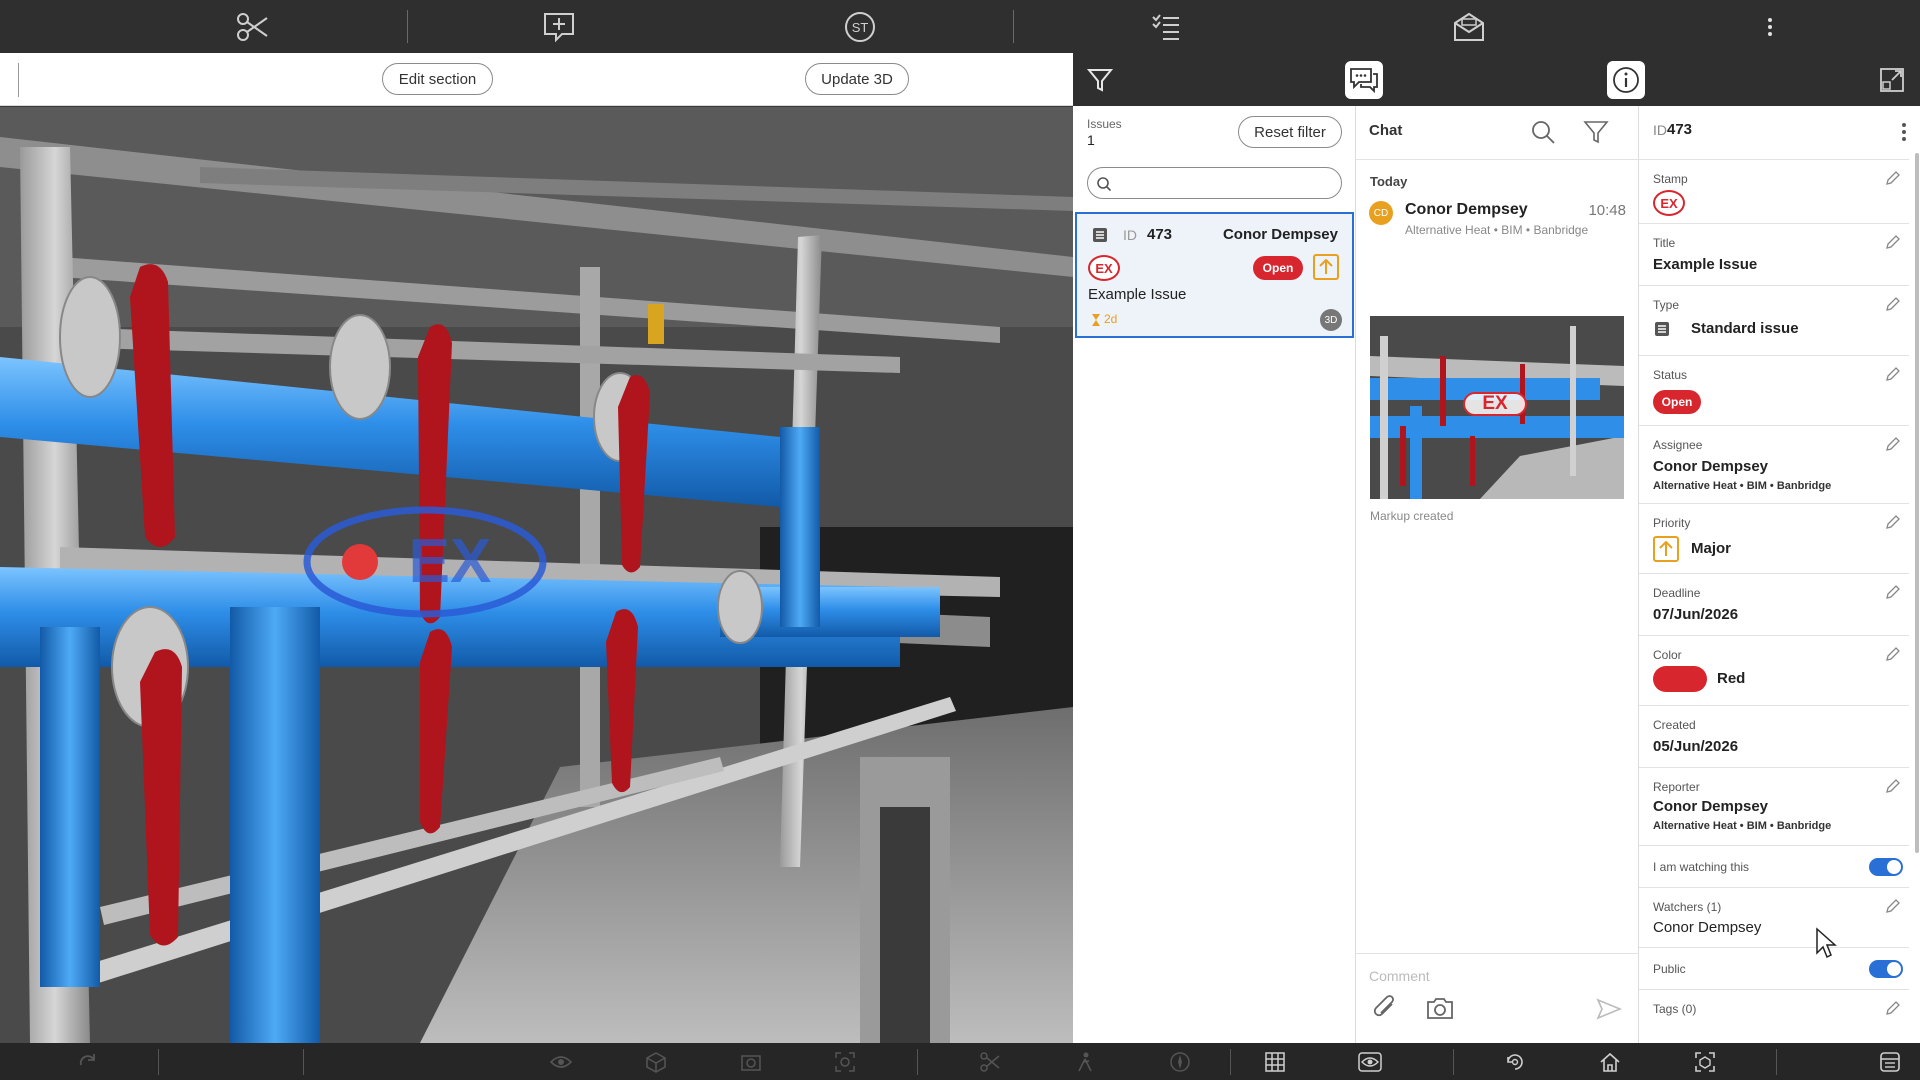 The height and width of the screenshot is (1080, 1920). What do you see at coordinates (1130, 235) in the screenshot?
I see `issue-id-label: ID` at bounding box center [1130, 235].